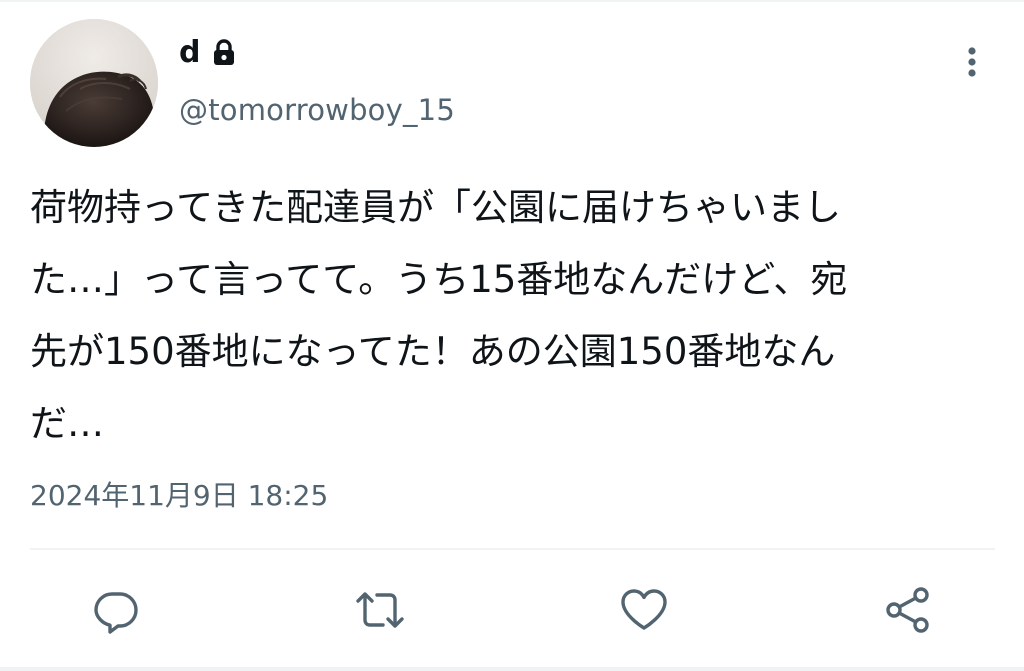 This screenshot has height=671, width=1024. What do you see at coordinates (433, 351) in the screenshot?
I see `tweet-text-line: 先が150番地になってた！あの公園150番地なん` at bounding box center [433, 351].